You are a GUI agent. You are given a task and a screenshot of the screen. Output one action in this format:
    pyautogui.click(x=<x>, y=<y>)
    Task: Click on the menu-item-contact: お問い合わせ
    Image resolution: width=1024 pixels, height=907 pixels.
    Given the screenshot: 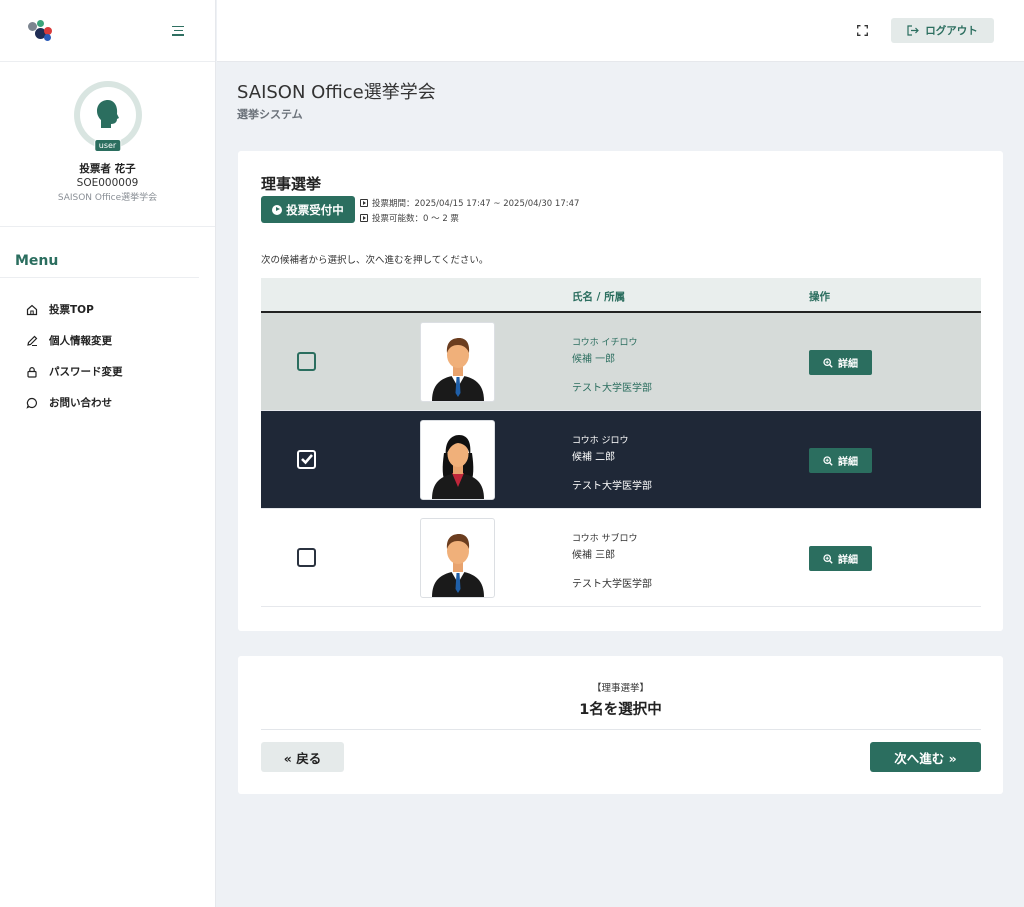 What is the action you would take?
    pyautogui.click(x=107, y=402)
    